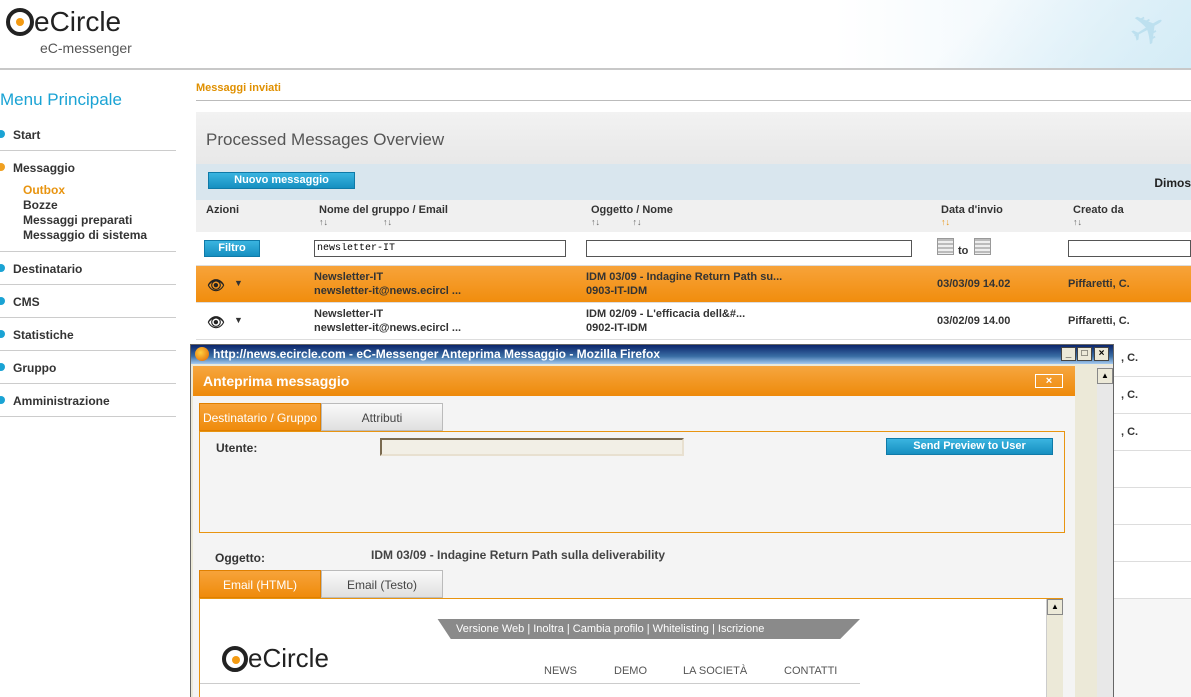 This screenshot has height=697, width=1191. Describe the element at coordinates (237, 448) in the screenshot. I see `utente-label: Utente:` at that location.